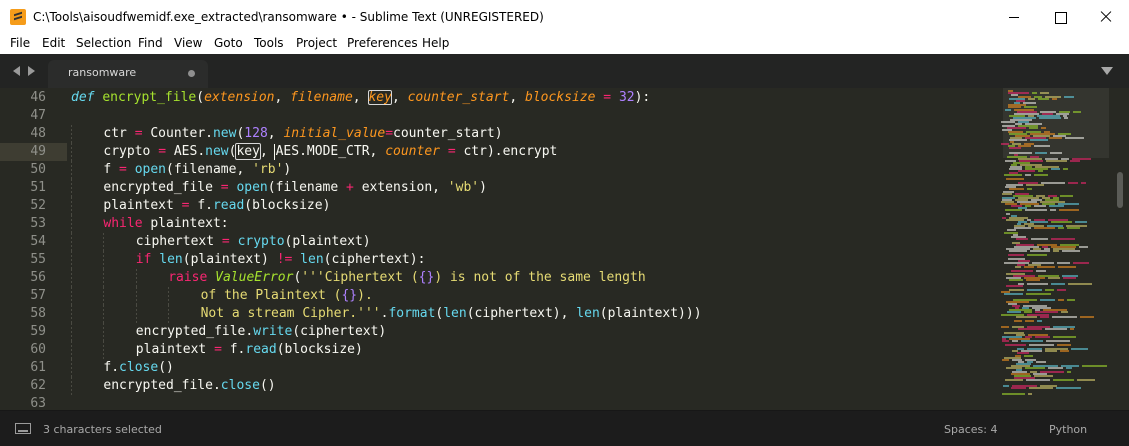 The width and height of the screenshot is (1129, 446). Describe the element at coordinates (435, 42) in the screenshot. I see `menu-help: Help` at that location.